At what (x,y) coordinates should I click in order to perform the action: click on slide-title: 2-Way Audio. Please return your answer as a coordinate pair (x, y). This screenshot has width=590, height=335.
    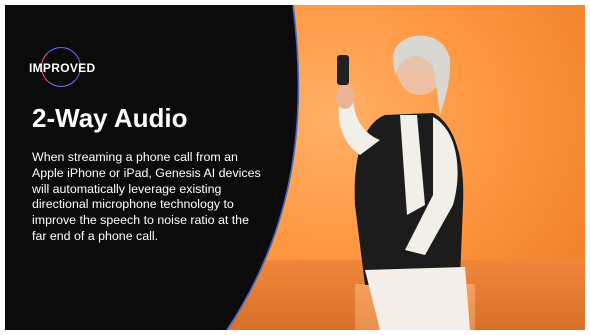
    Looking at the image, I should click on (110, 118).